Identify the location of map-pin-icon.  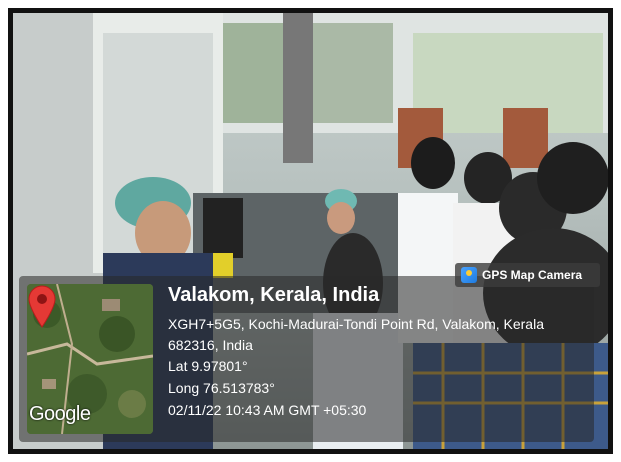
(42, 306).